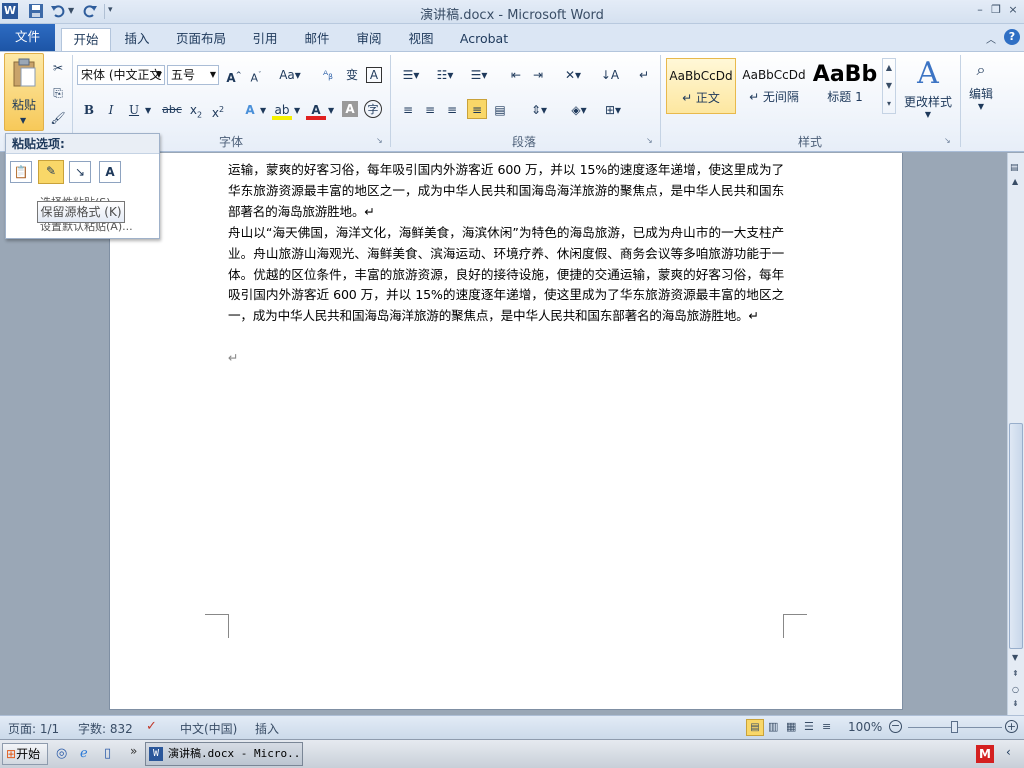 The image size is (1024, 768). What do you see at coordinates (27, 37) in the screenshot?
I see `tab-file: 文件` at bounding box center [27, 37].